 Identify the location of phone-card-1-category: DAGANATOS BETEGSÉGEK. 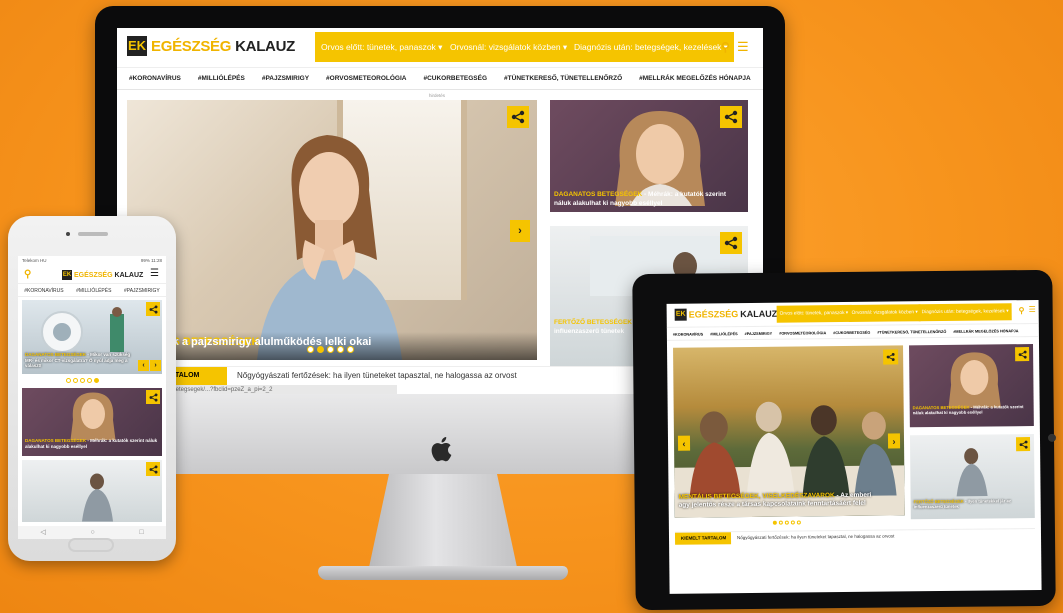
(55, 354).